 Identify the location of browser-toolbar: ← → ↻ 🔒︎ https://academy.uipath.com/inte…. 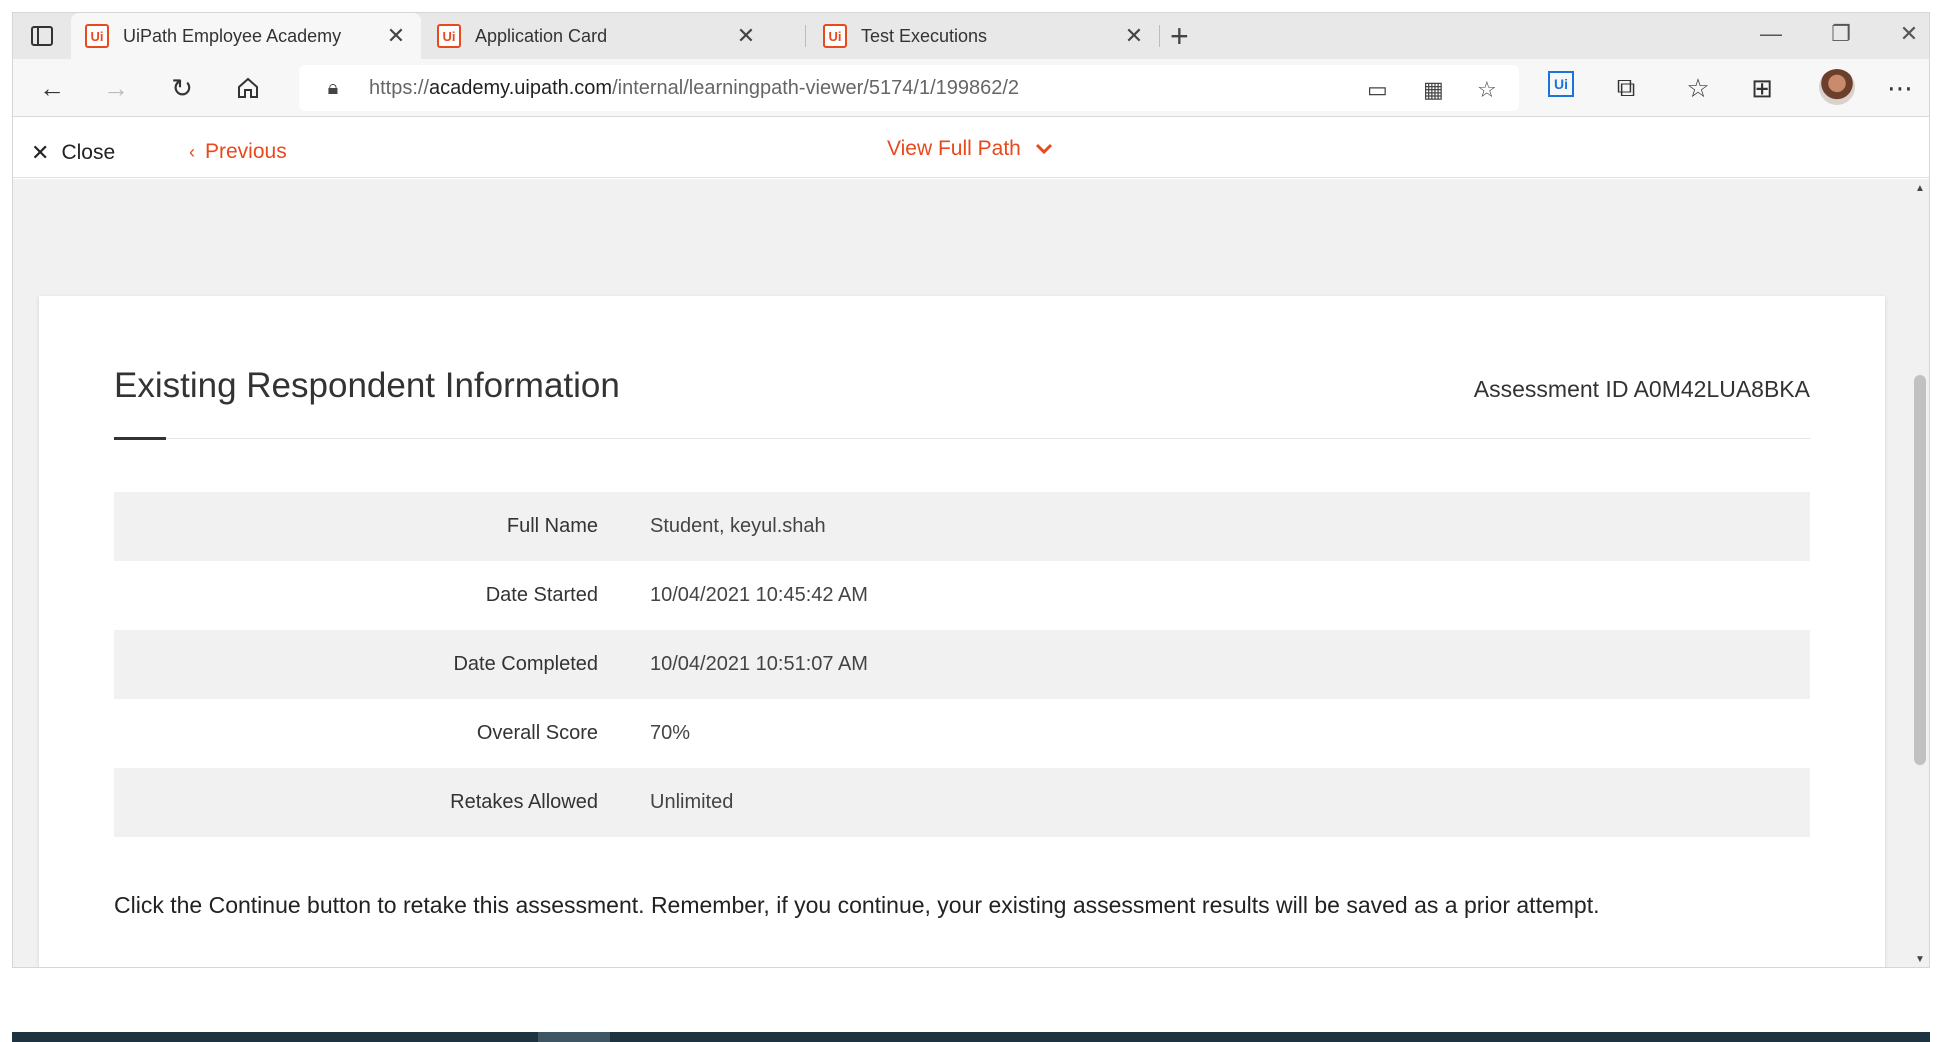
(971, 88).